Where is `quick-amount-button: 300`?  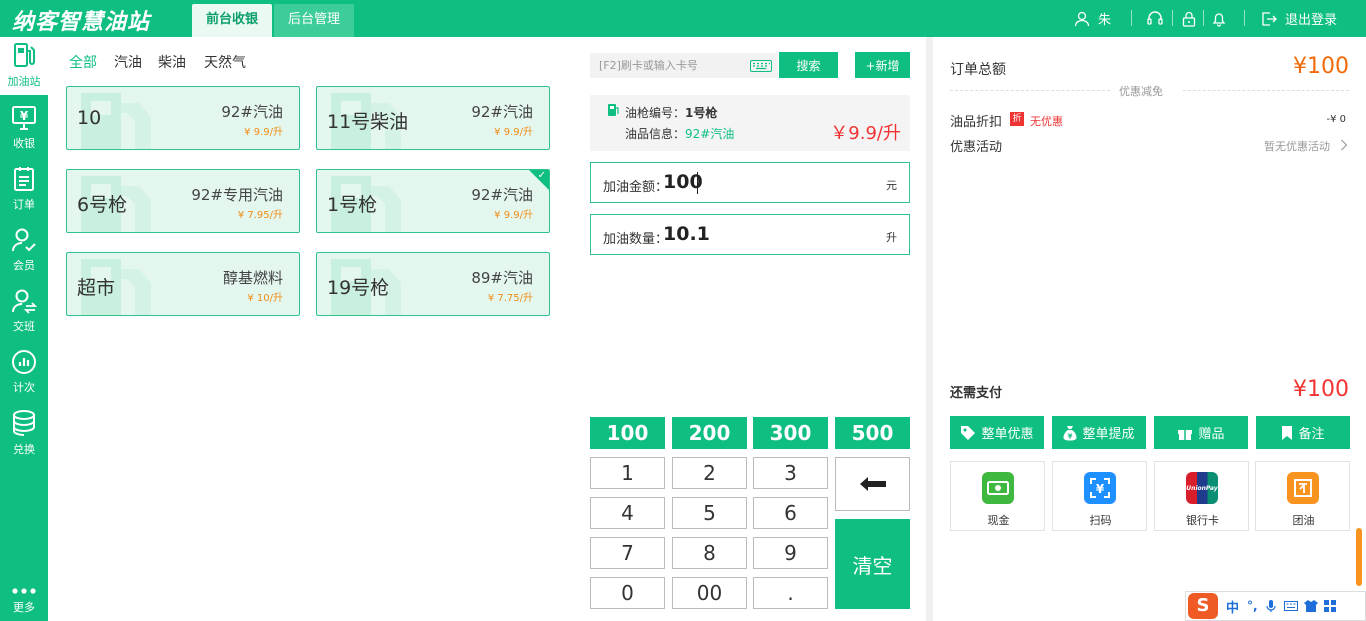 quick-amount-button: 300 is located at coordinates (790, 433).